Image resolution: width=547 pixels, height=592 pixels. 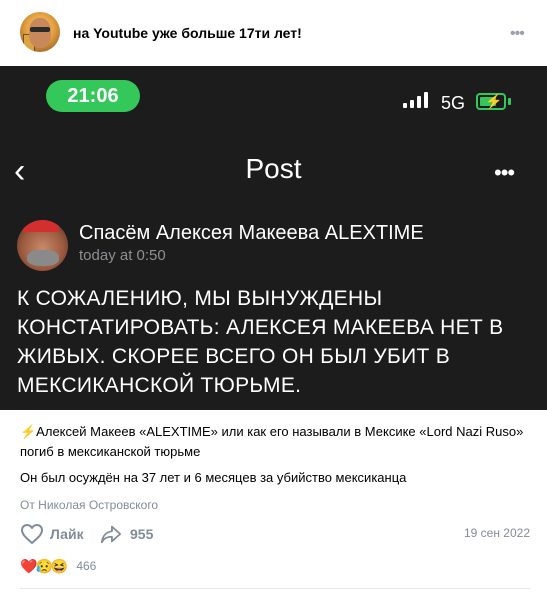 I want to click on avatar-glasses, so click(x=40, y=29).